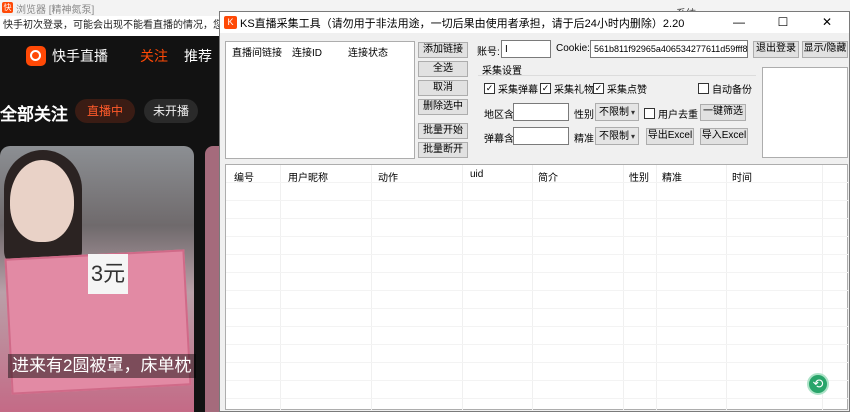 The height and width of the screenshot is (412, 850). What do you see at coordinates (499, 115) in the screenshot?
I see `region-label: 地区含` at bounding box center [499, 115].